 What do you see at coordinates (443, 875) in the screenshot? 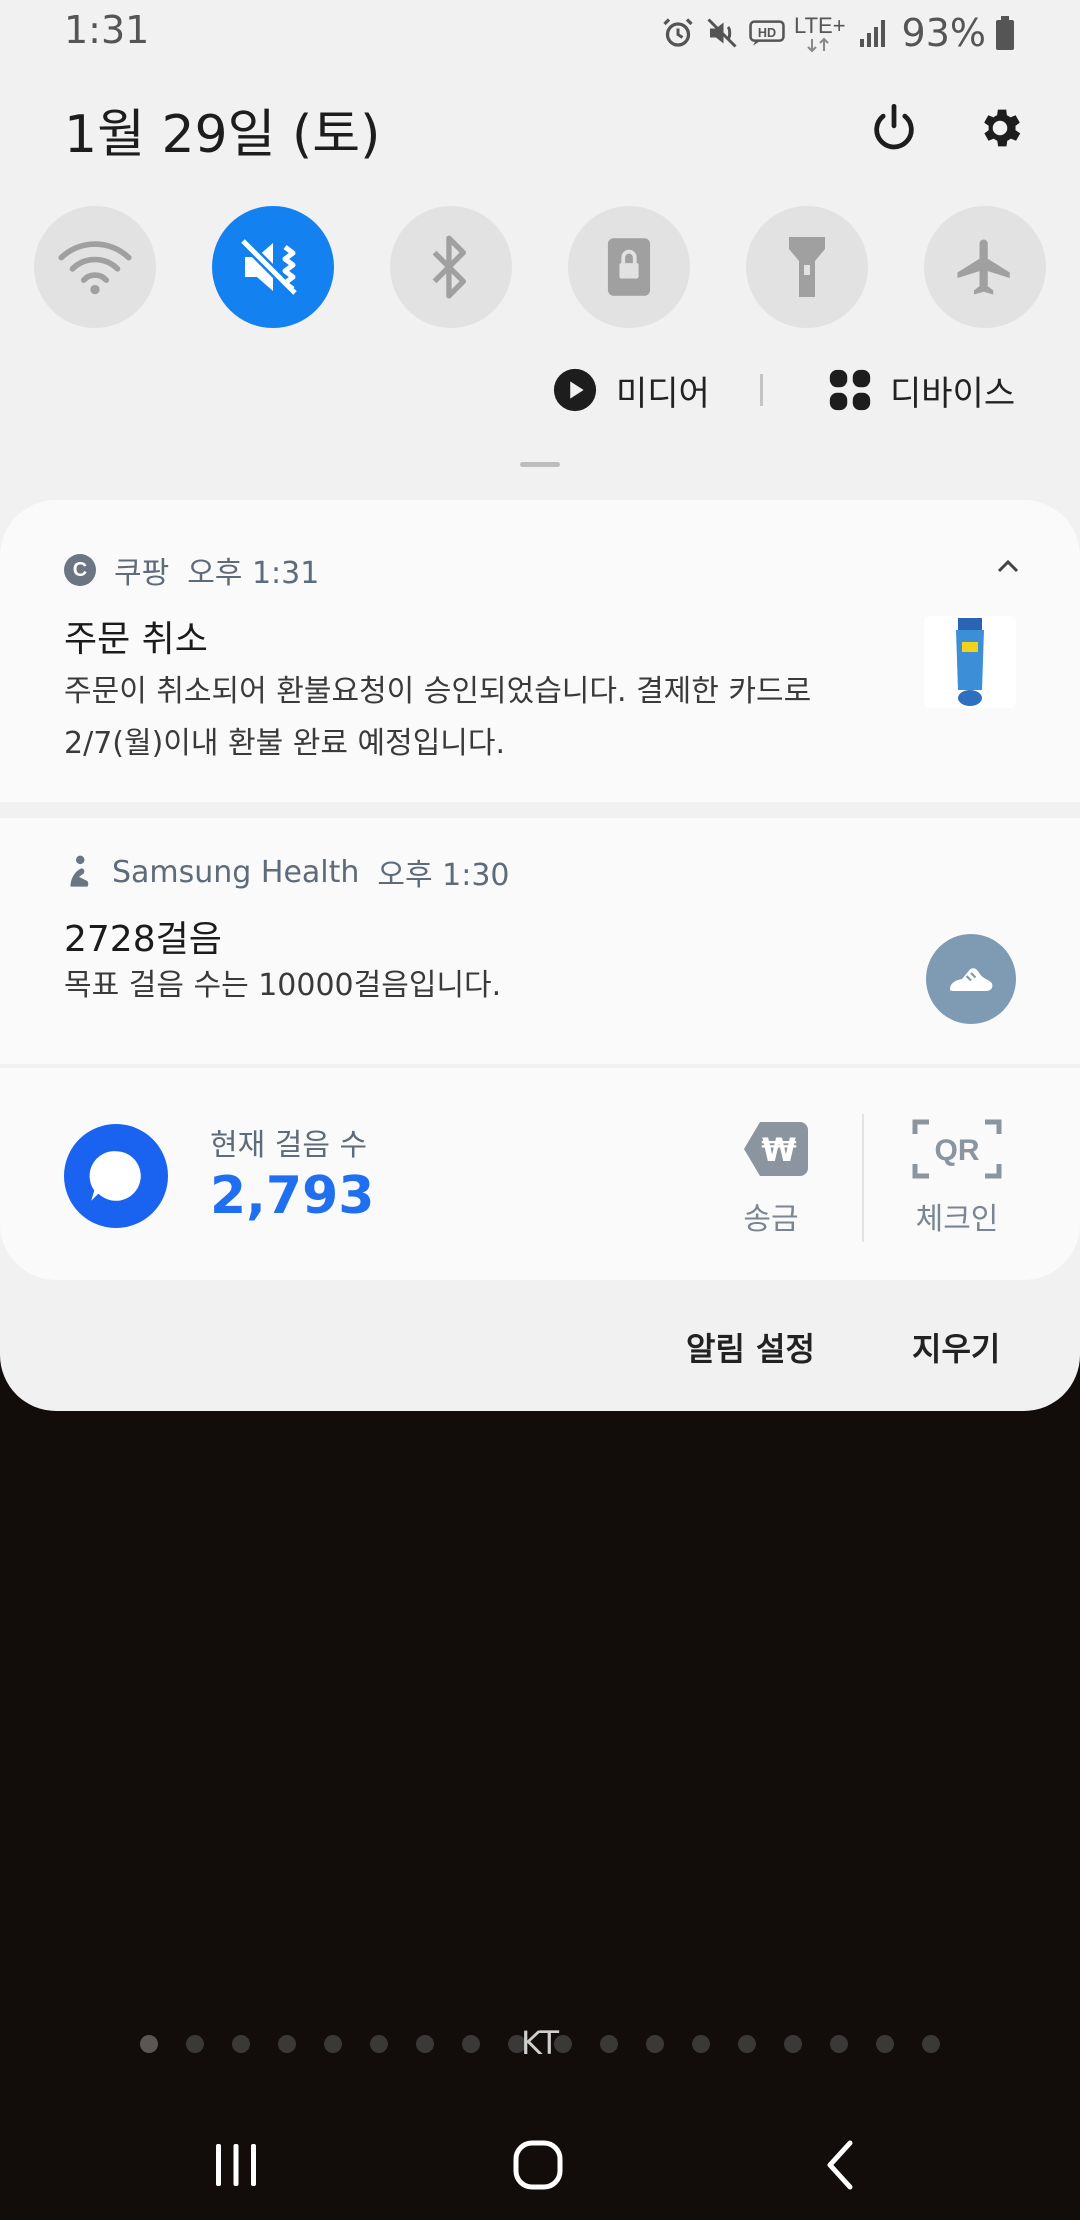
I see `notification-time: 오후 1:30` at bounding box center [443, 875].